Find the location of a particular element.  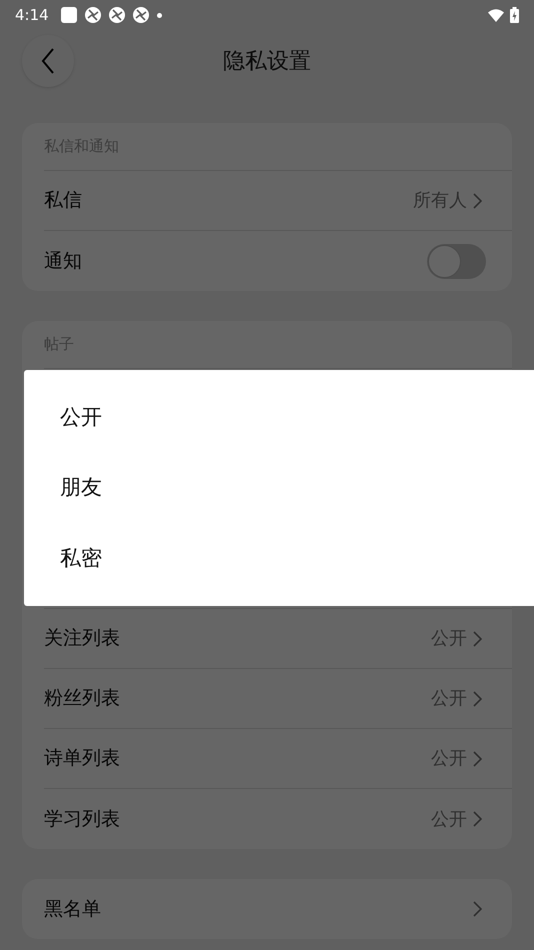

dialog-option: 朋友 is located at coordinates (81, 488).